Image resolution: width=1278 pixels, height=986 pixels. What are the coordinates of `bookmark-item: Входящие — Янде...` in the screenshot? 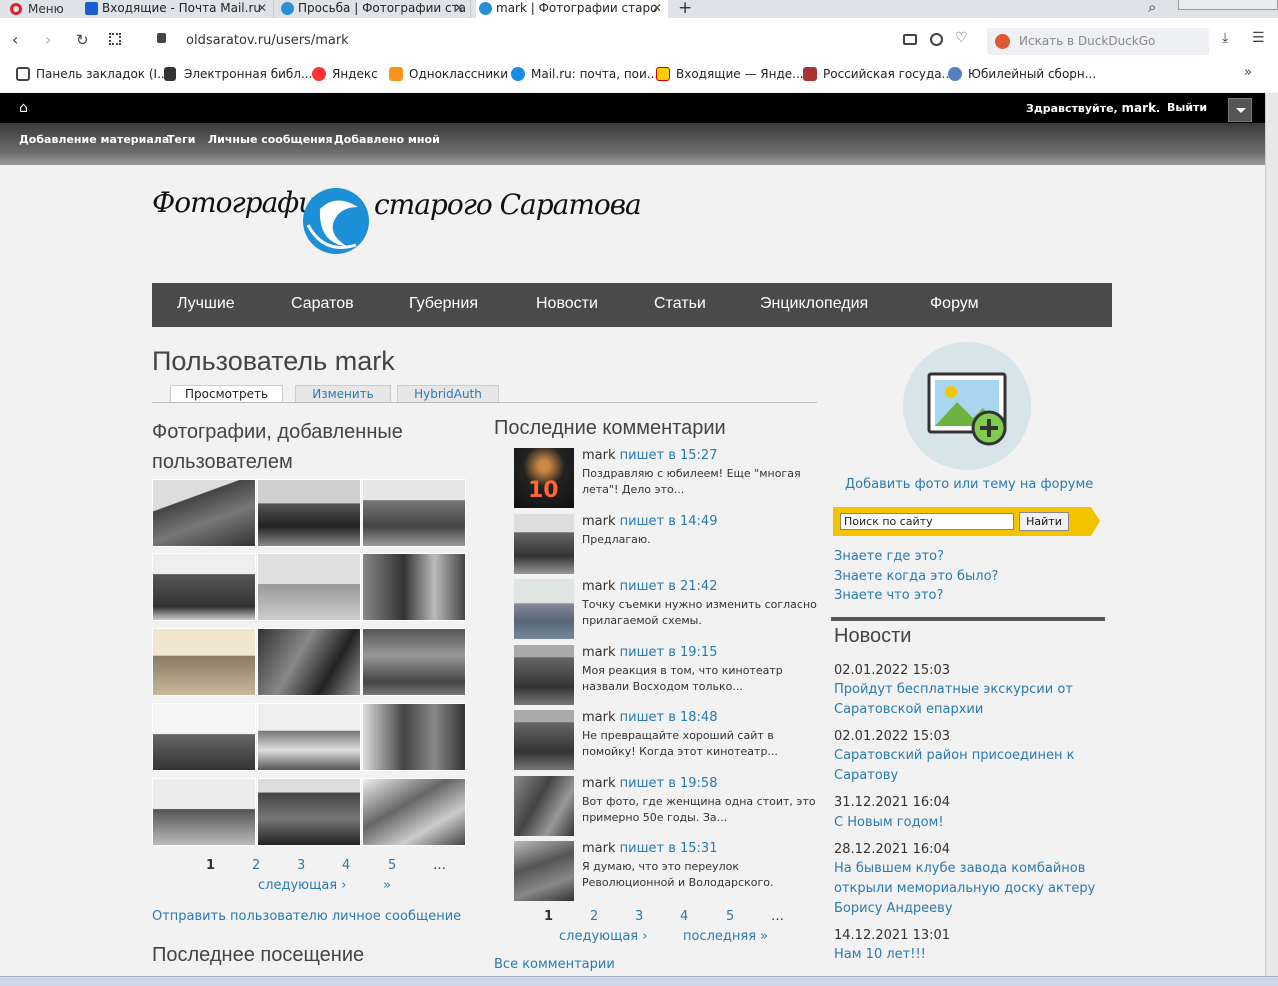 It's located at (729, 74).